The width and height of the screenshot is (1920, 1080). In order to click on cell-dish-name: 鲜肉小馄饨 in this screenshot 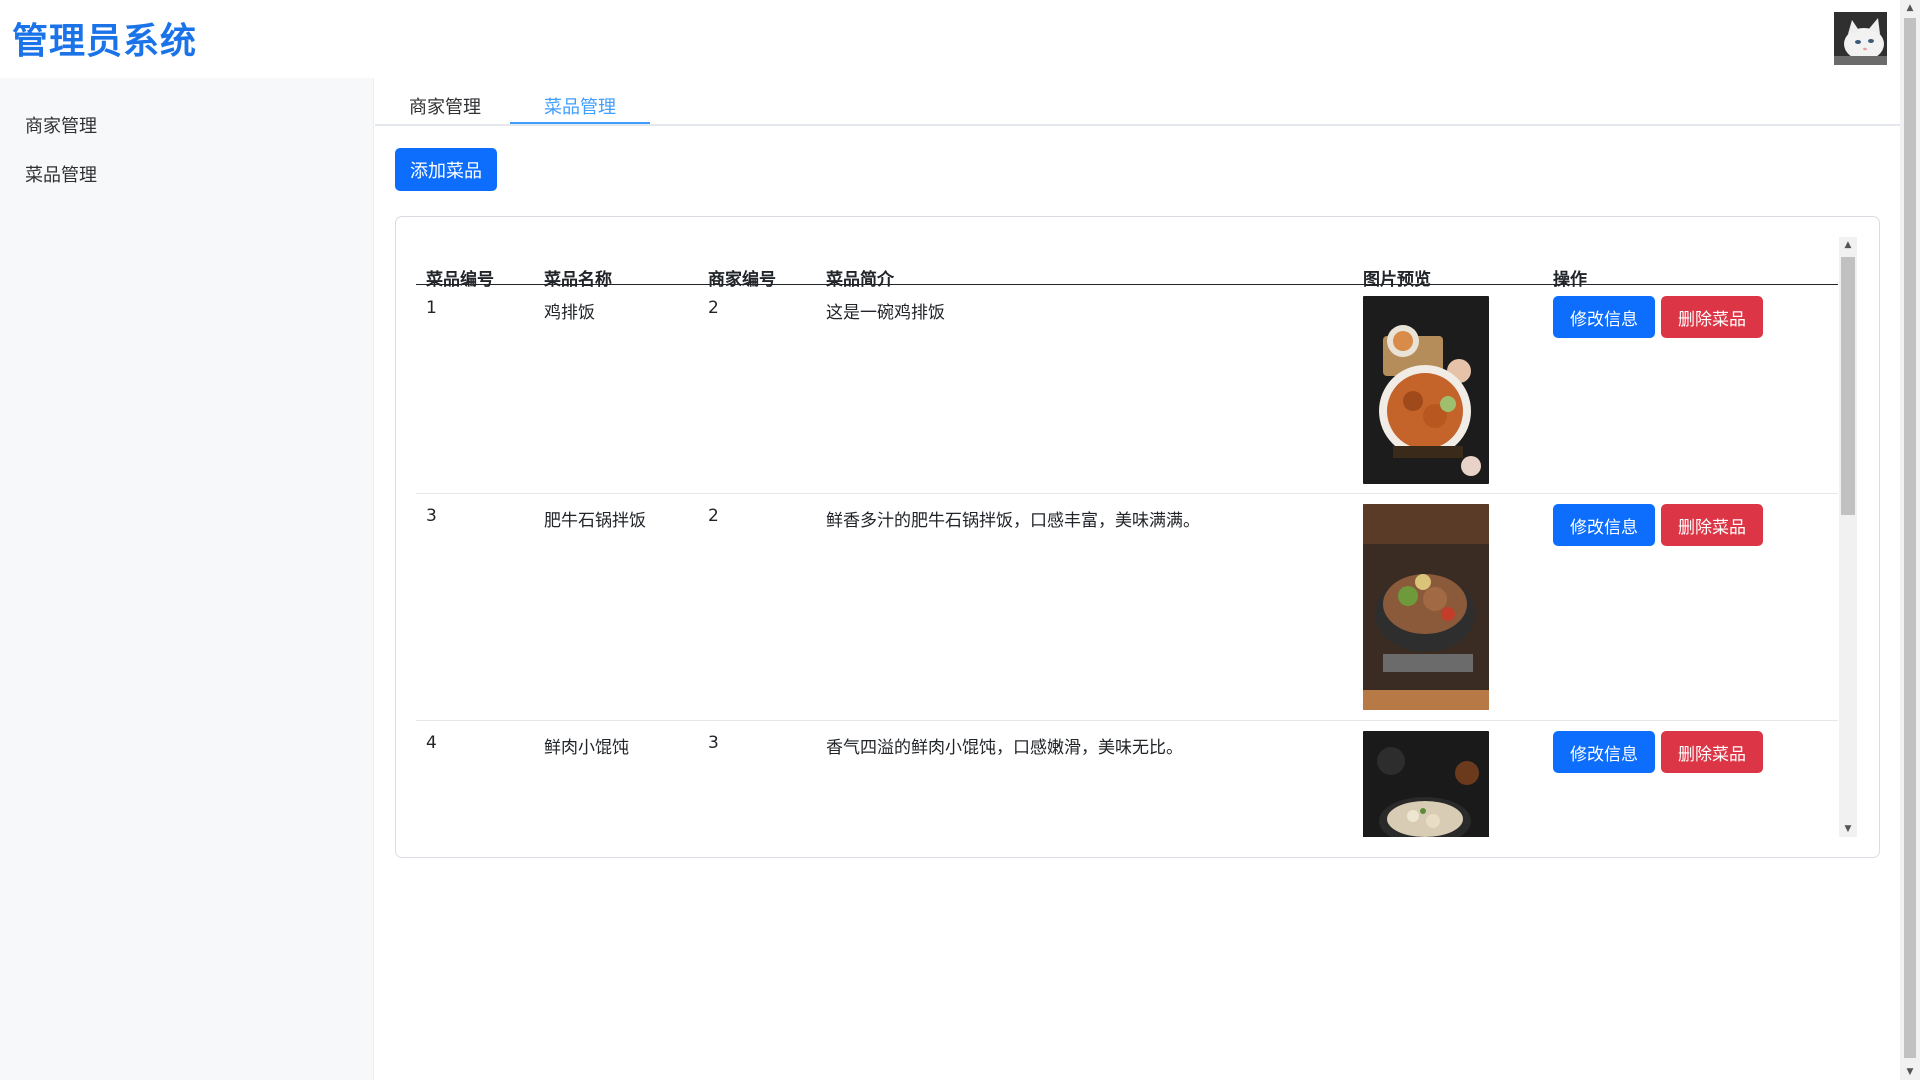, I will do `click(586, 748)`.